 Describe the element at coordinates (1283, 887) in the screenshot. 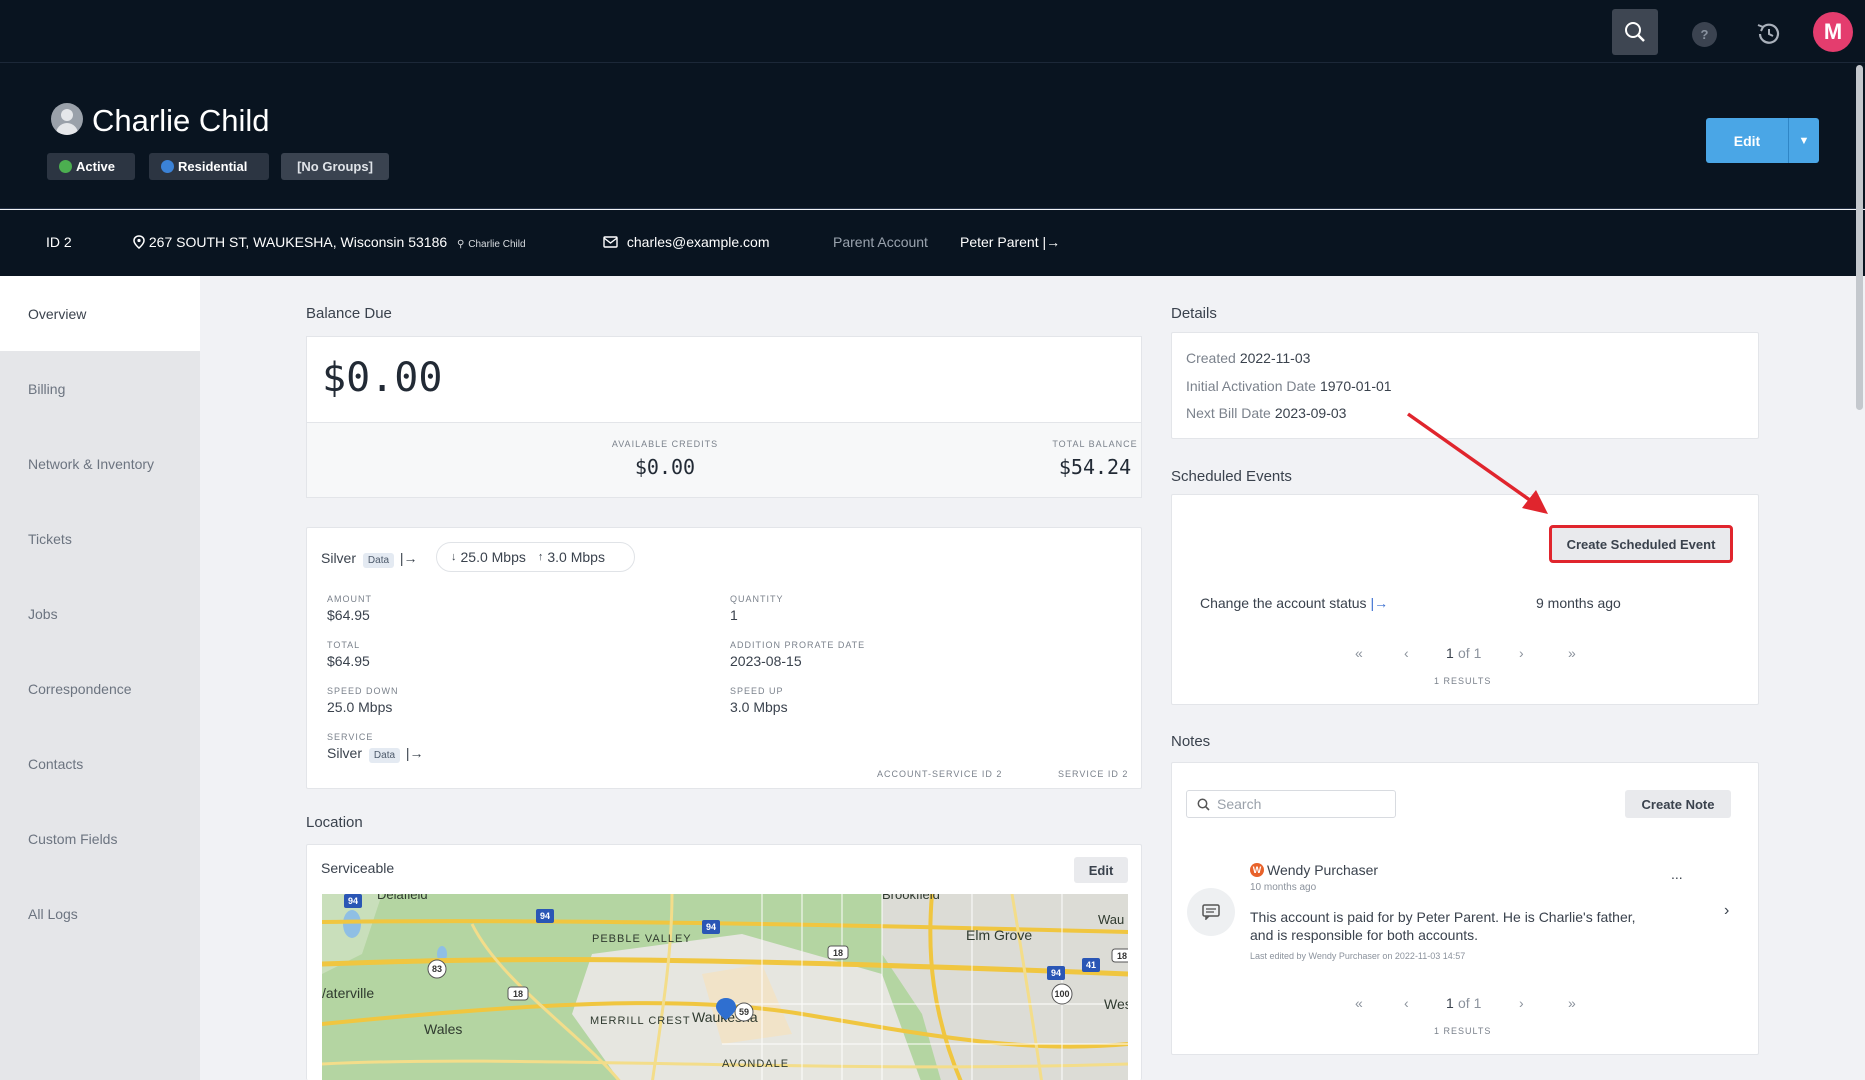

I see `note-time: 10 months ago` at that location.